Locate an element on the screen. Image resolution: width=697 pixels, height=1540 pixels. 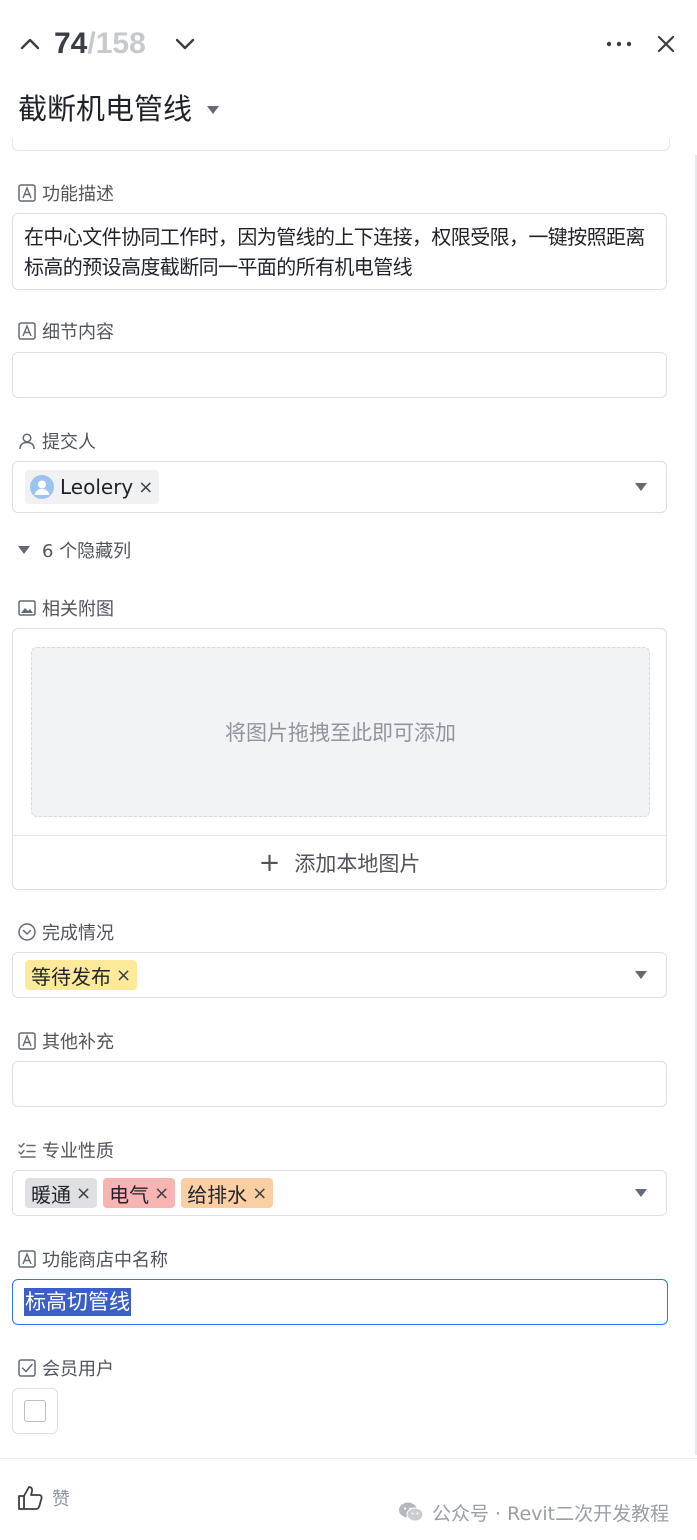
record-title: 截断机电管线 is located at coordinates (105, 109).